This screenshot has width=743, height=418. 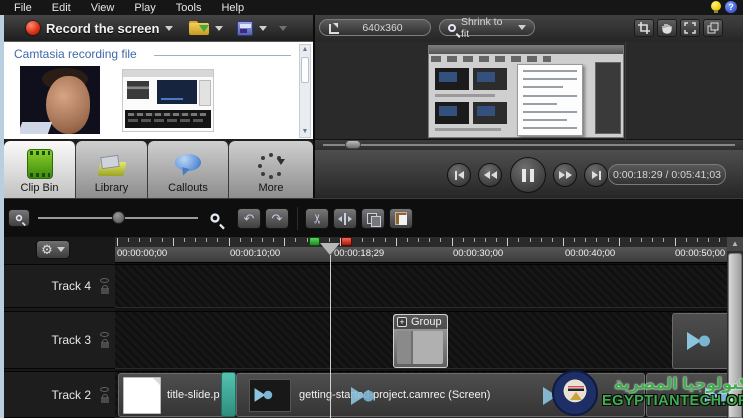 What do you see at coordinates (596, 175) in the screenshot?
I see `jump-to-end-button` at bounding box center [596, 175].